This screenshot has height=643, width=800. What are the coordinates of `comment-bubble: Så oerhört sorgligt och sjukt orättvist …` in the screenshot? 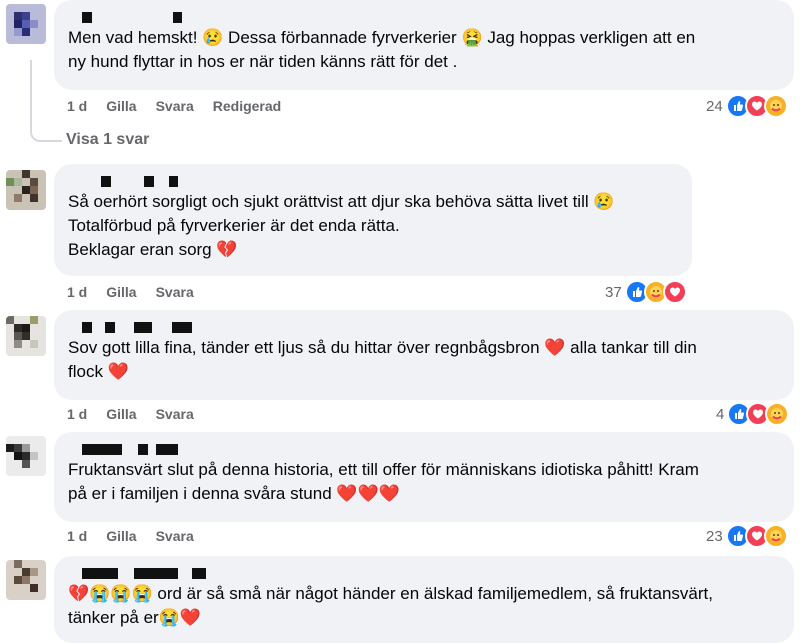 It's located at (373, 220).